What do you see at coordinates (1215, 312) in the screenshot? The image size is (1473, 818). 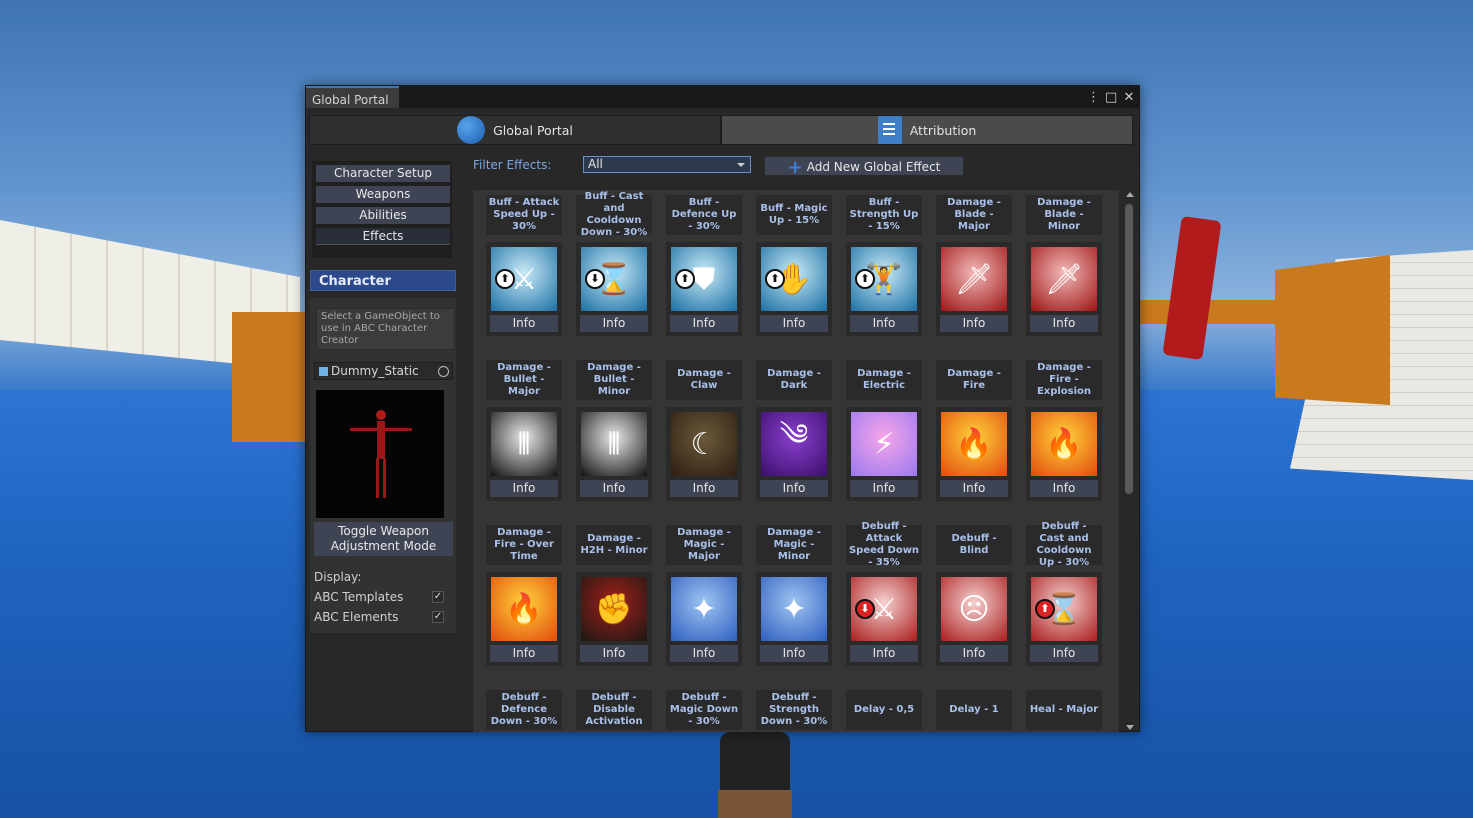 I see `right-bar` at bounding box center [1215, 312].